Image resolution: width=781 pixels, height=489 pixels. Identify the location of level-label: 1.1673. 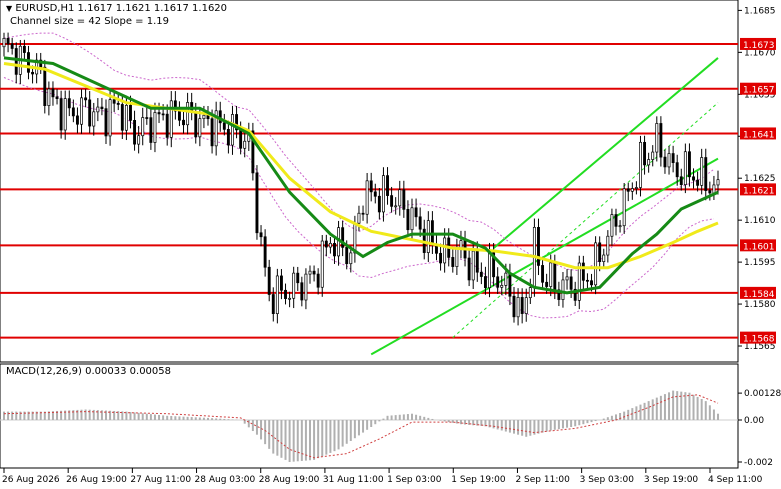
(759, 46).